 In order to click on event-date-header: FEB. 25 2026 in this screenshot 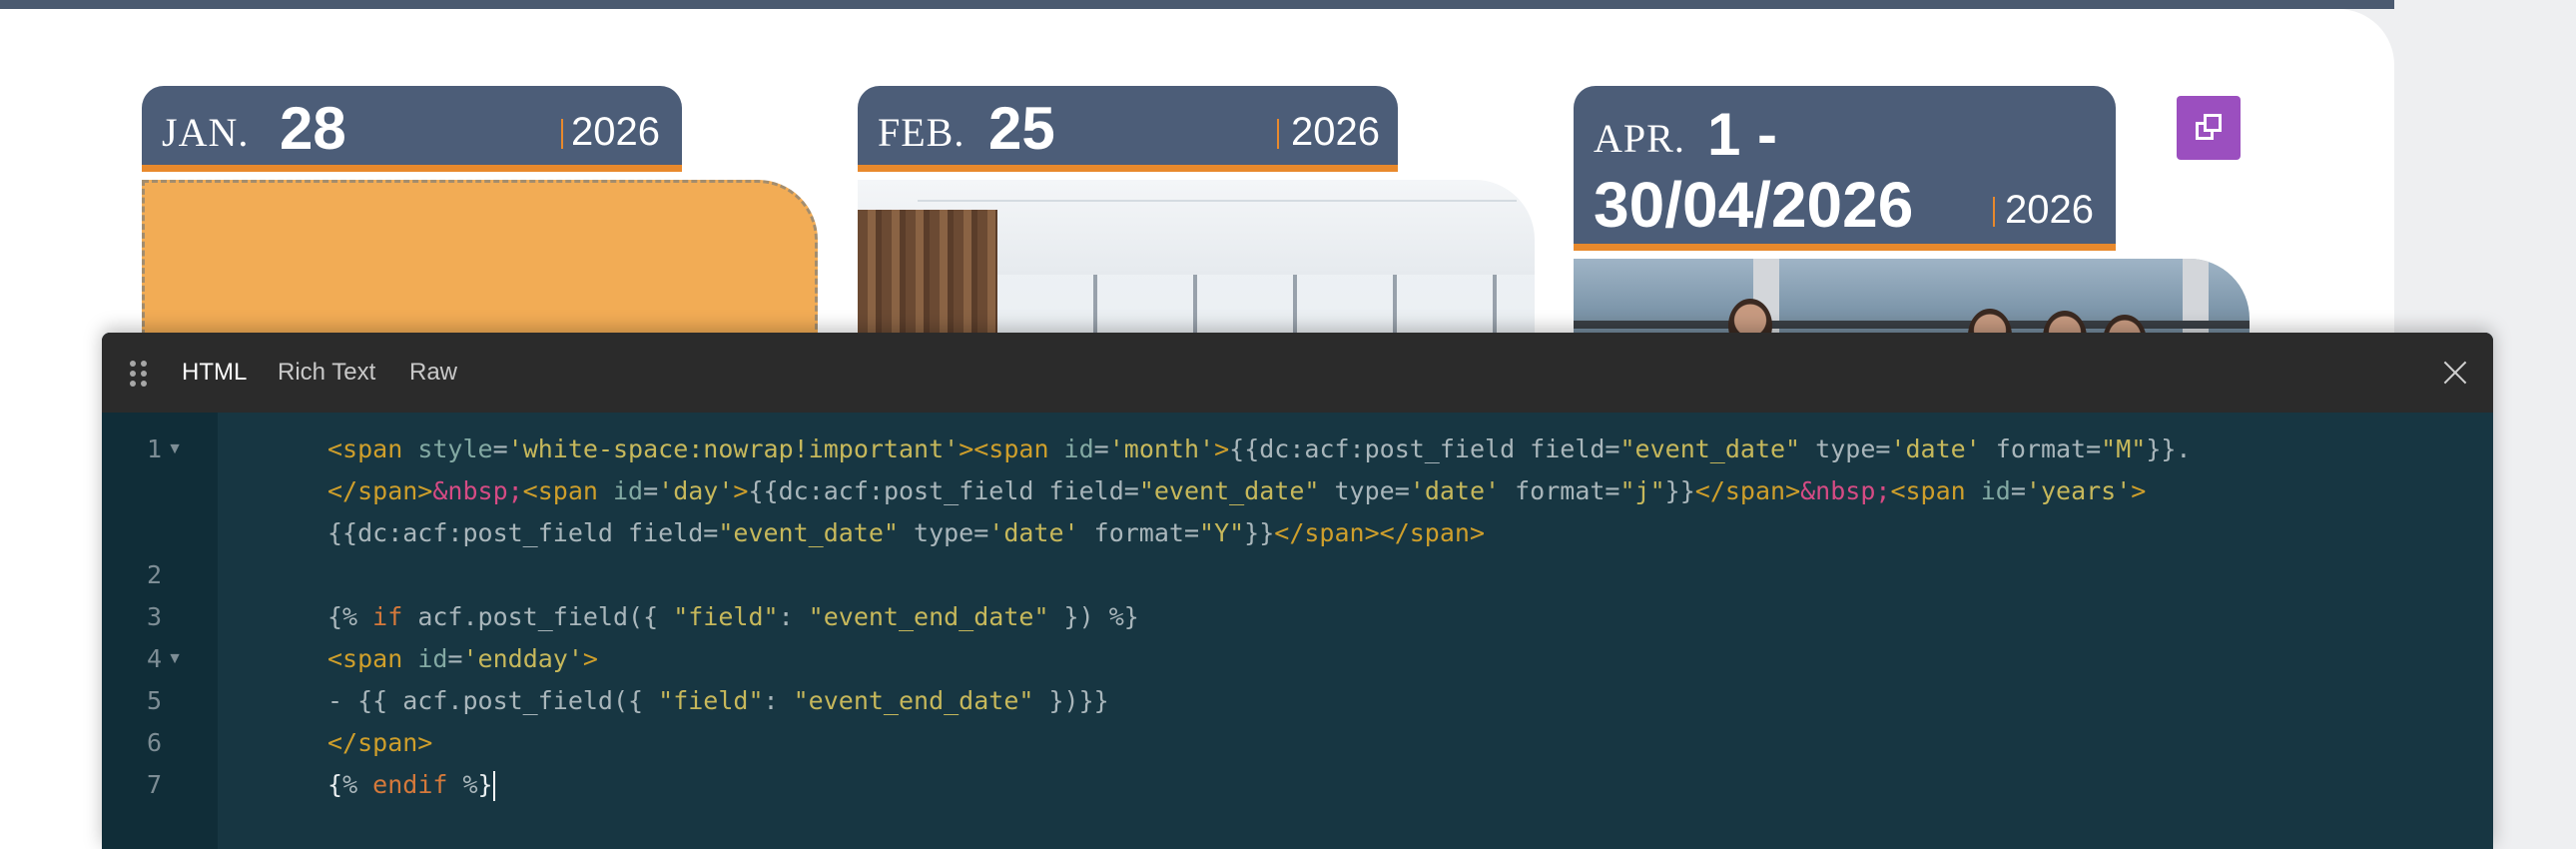, I will do `click(1128, 129)`.